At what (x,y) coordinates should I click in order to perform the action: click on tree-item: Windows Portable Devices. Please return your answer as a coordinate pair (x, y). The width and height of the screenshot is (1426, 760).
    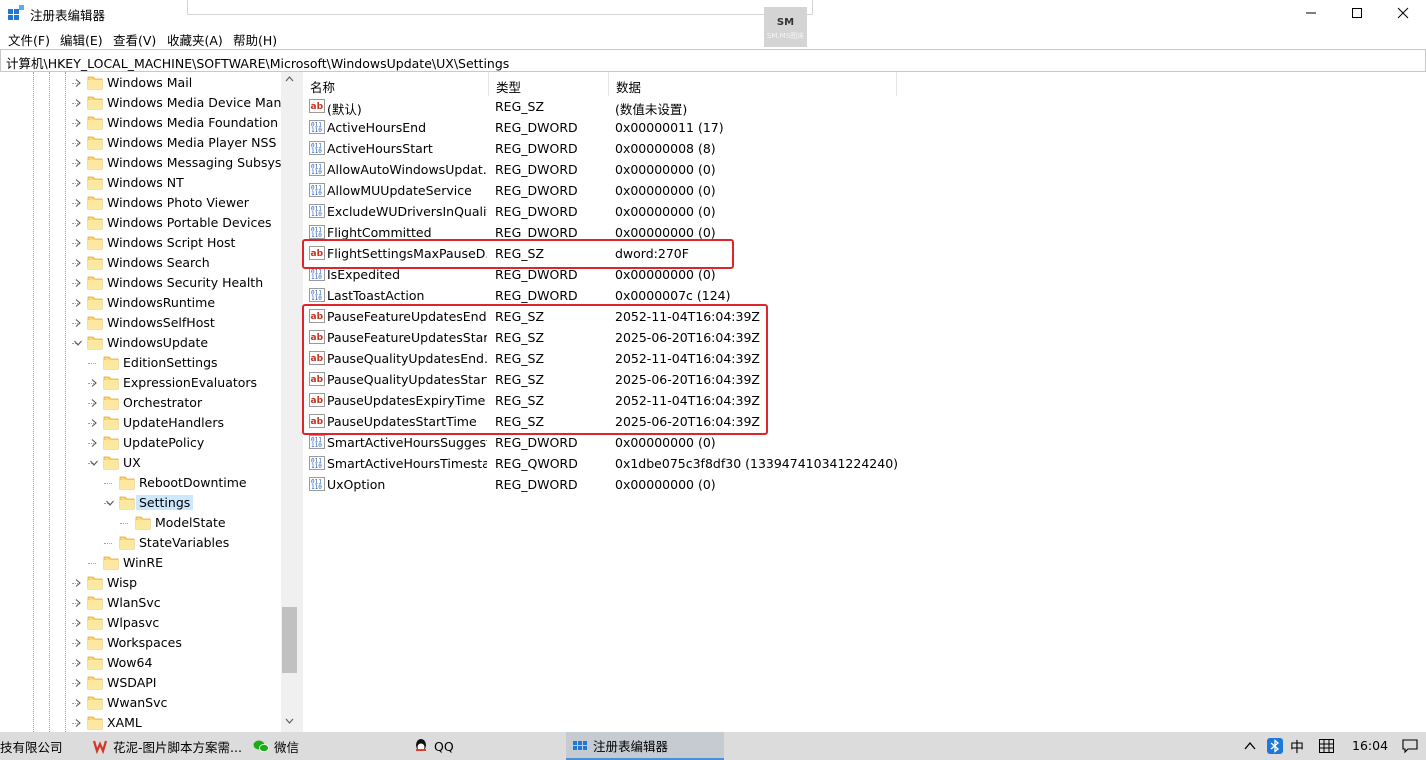
    Looking at the image, I should click on (149, 223).